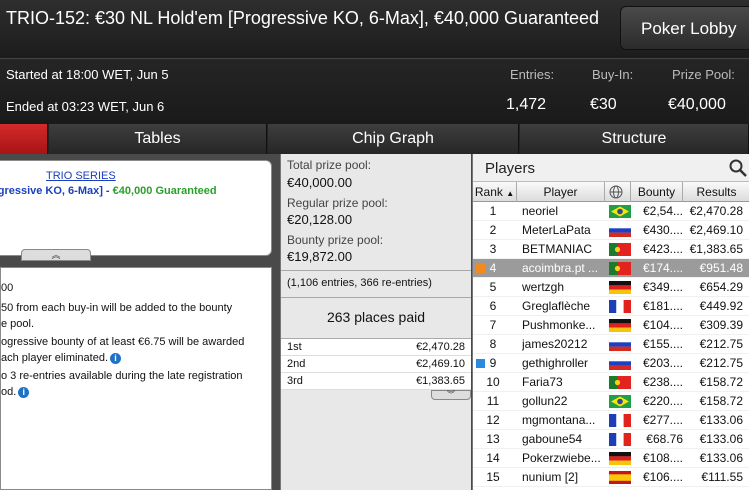  I want to click on player-rank: 8, so click(493, 344).